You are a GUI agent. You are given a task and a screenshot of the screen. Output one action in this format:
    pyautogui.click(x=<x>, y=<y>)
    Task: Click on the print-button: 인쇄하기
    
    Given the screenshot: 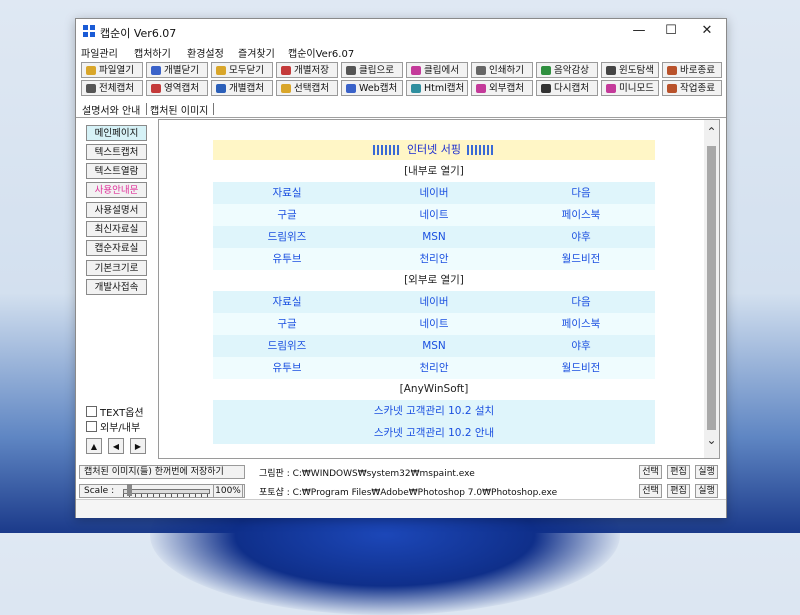 What is the action you would take?
    pyautogui.click(x=502, y=70)
    